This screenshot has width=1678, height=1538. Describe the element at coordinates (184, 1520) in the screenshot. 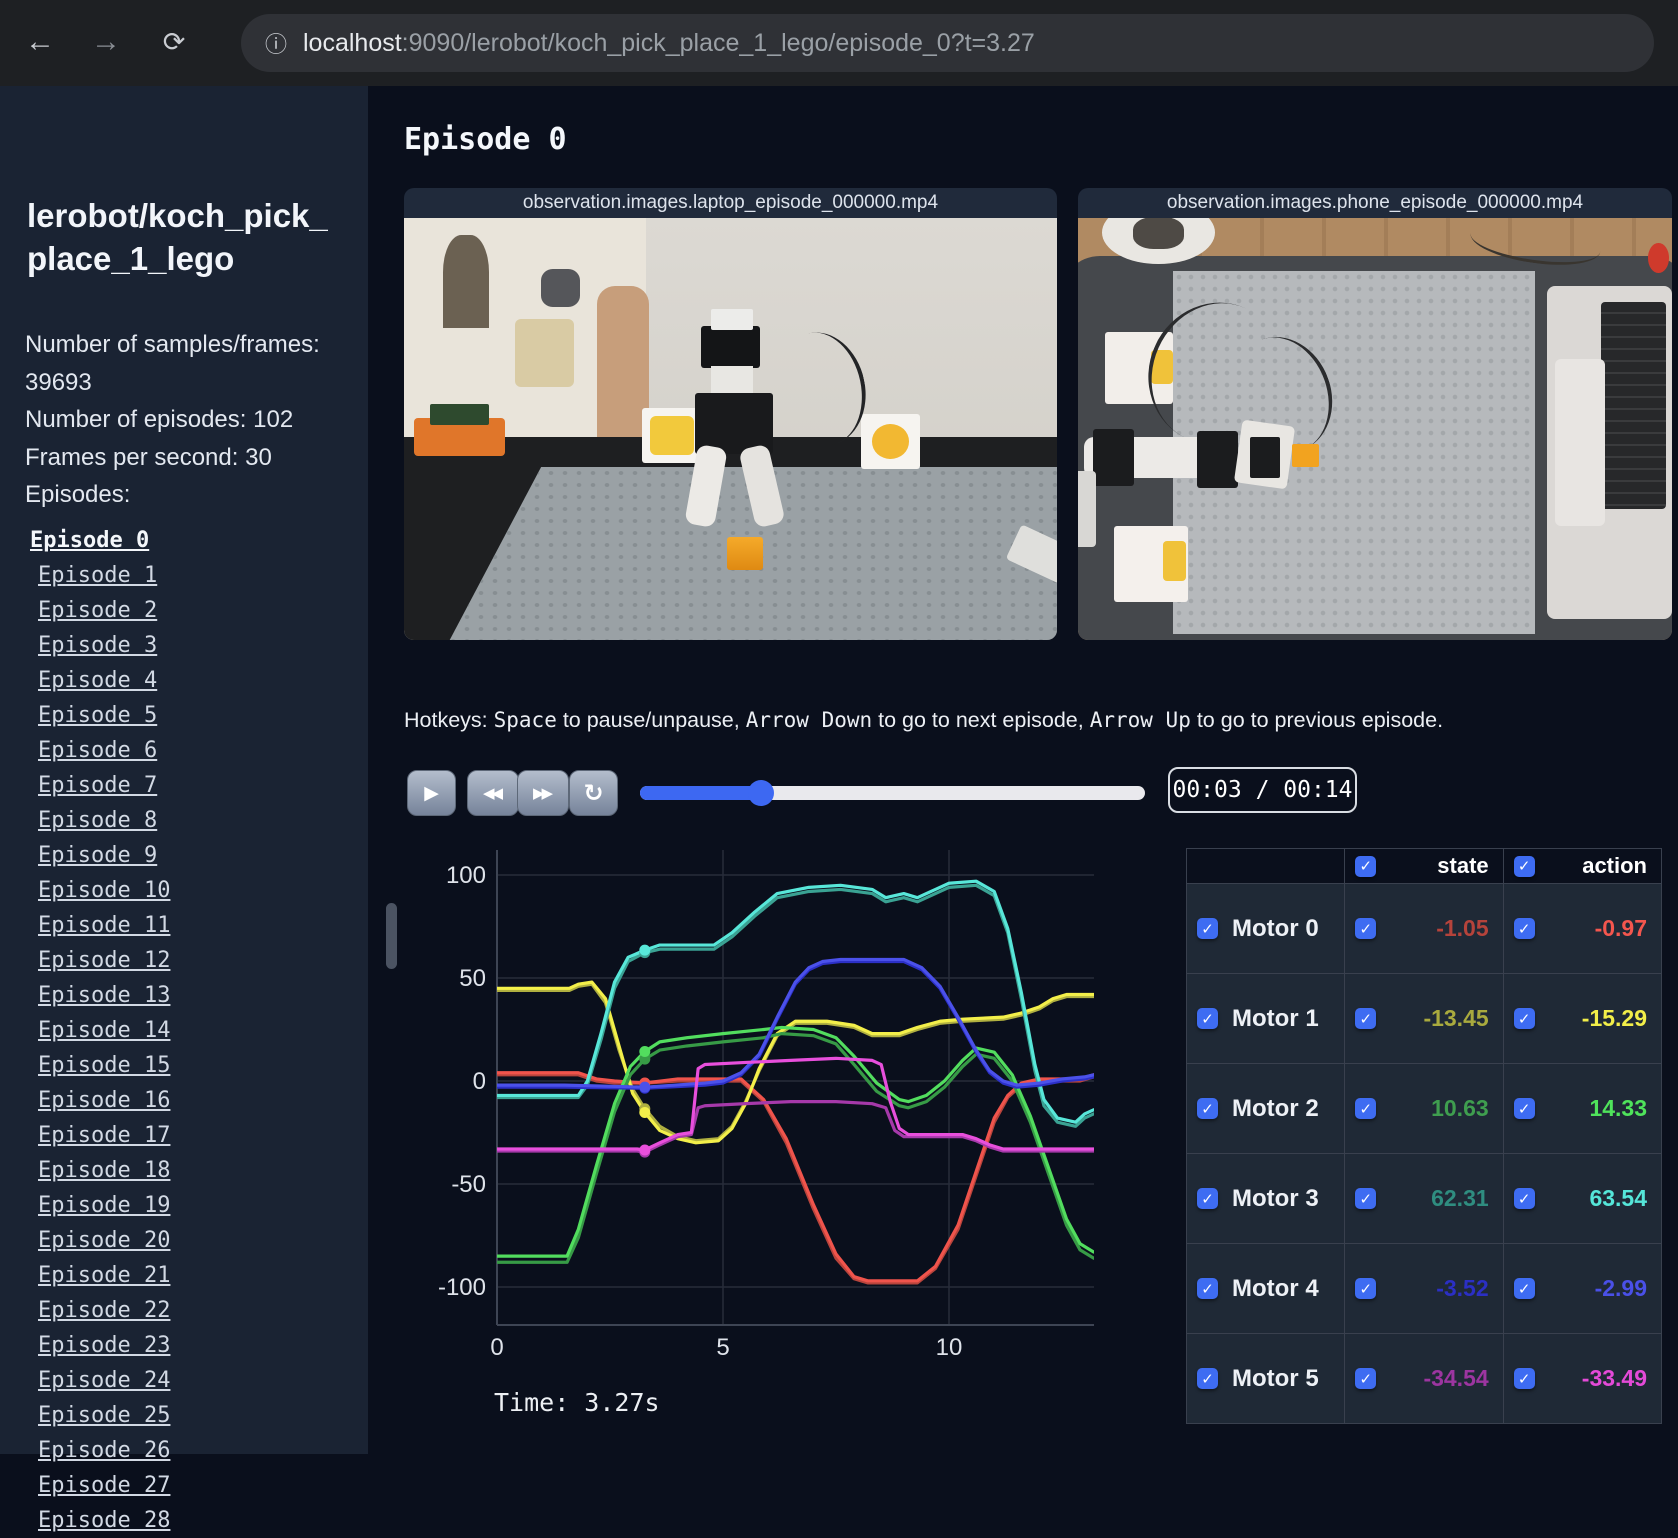

I see `sidebar-episode-link: Episode 28` at that location.